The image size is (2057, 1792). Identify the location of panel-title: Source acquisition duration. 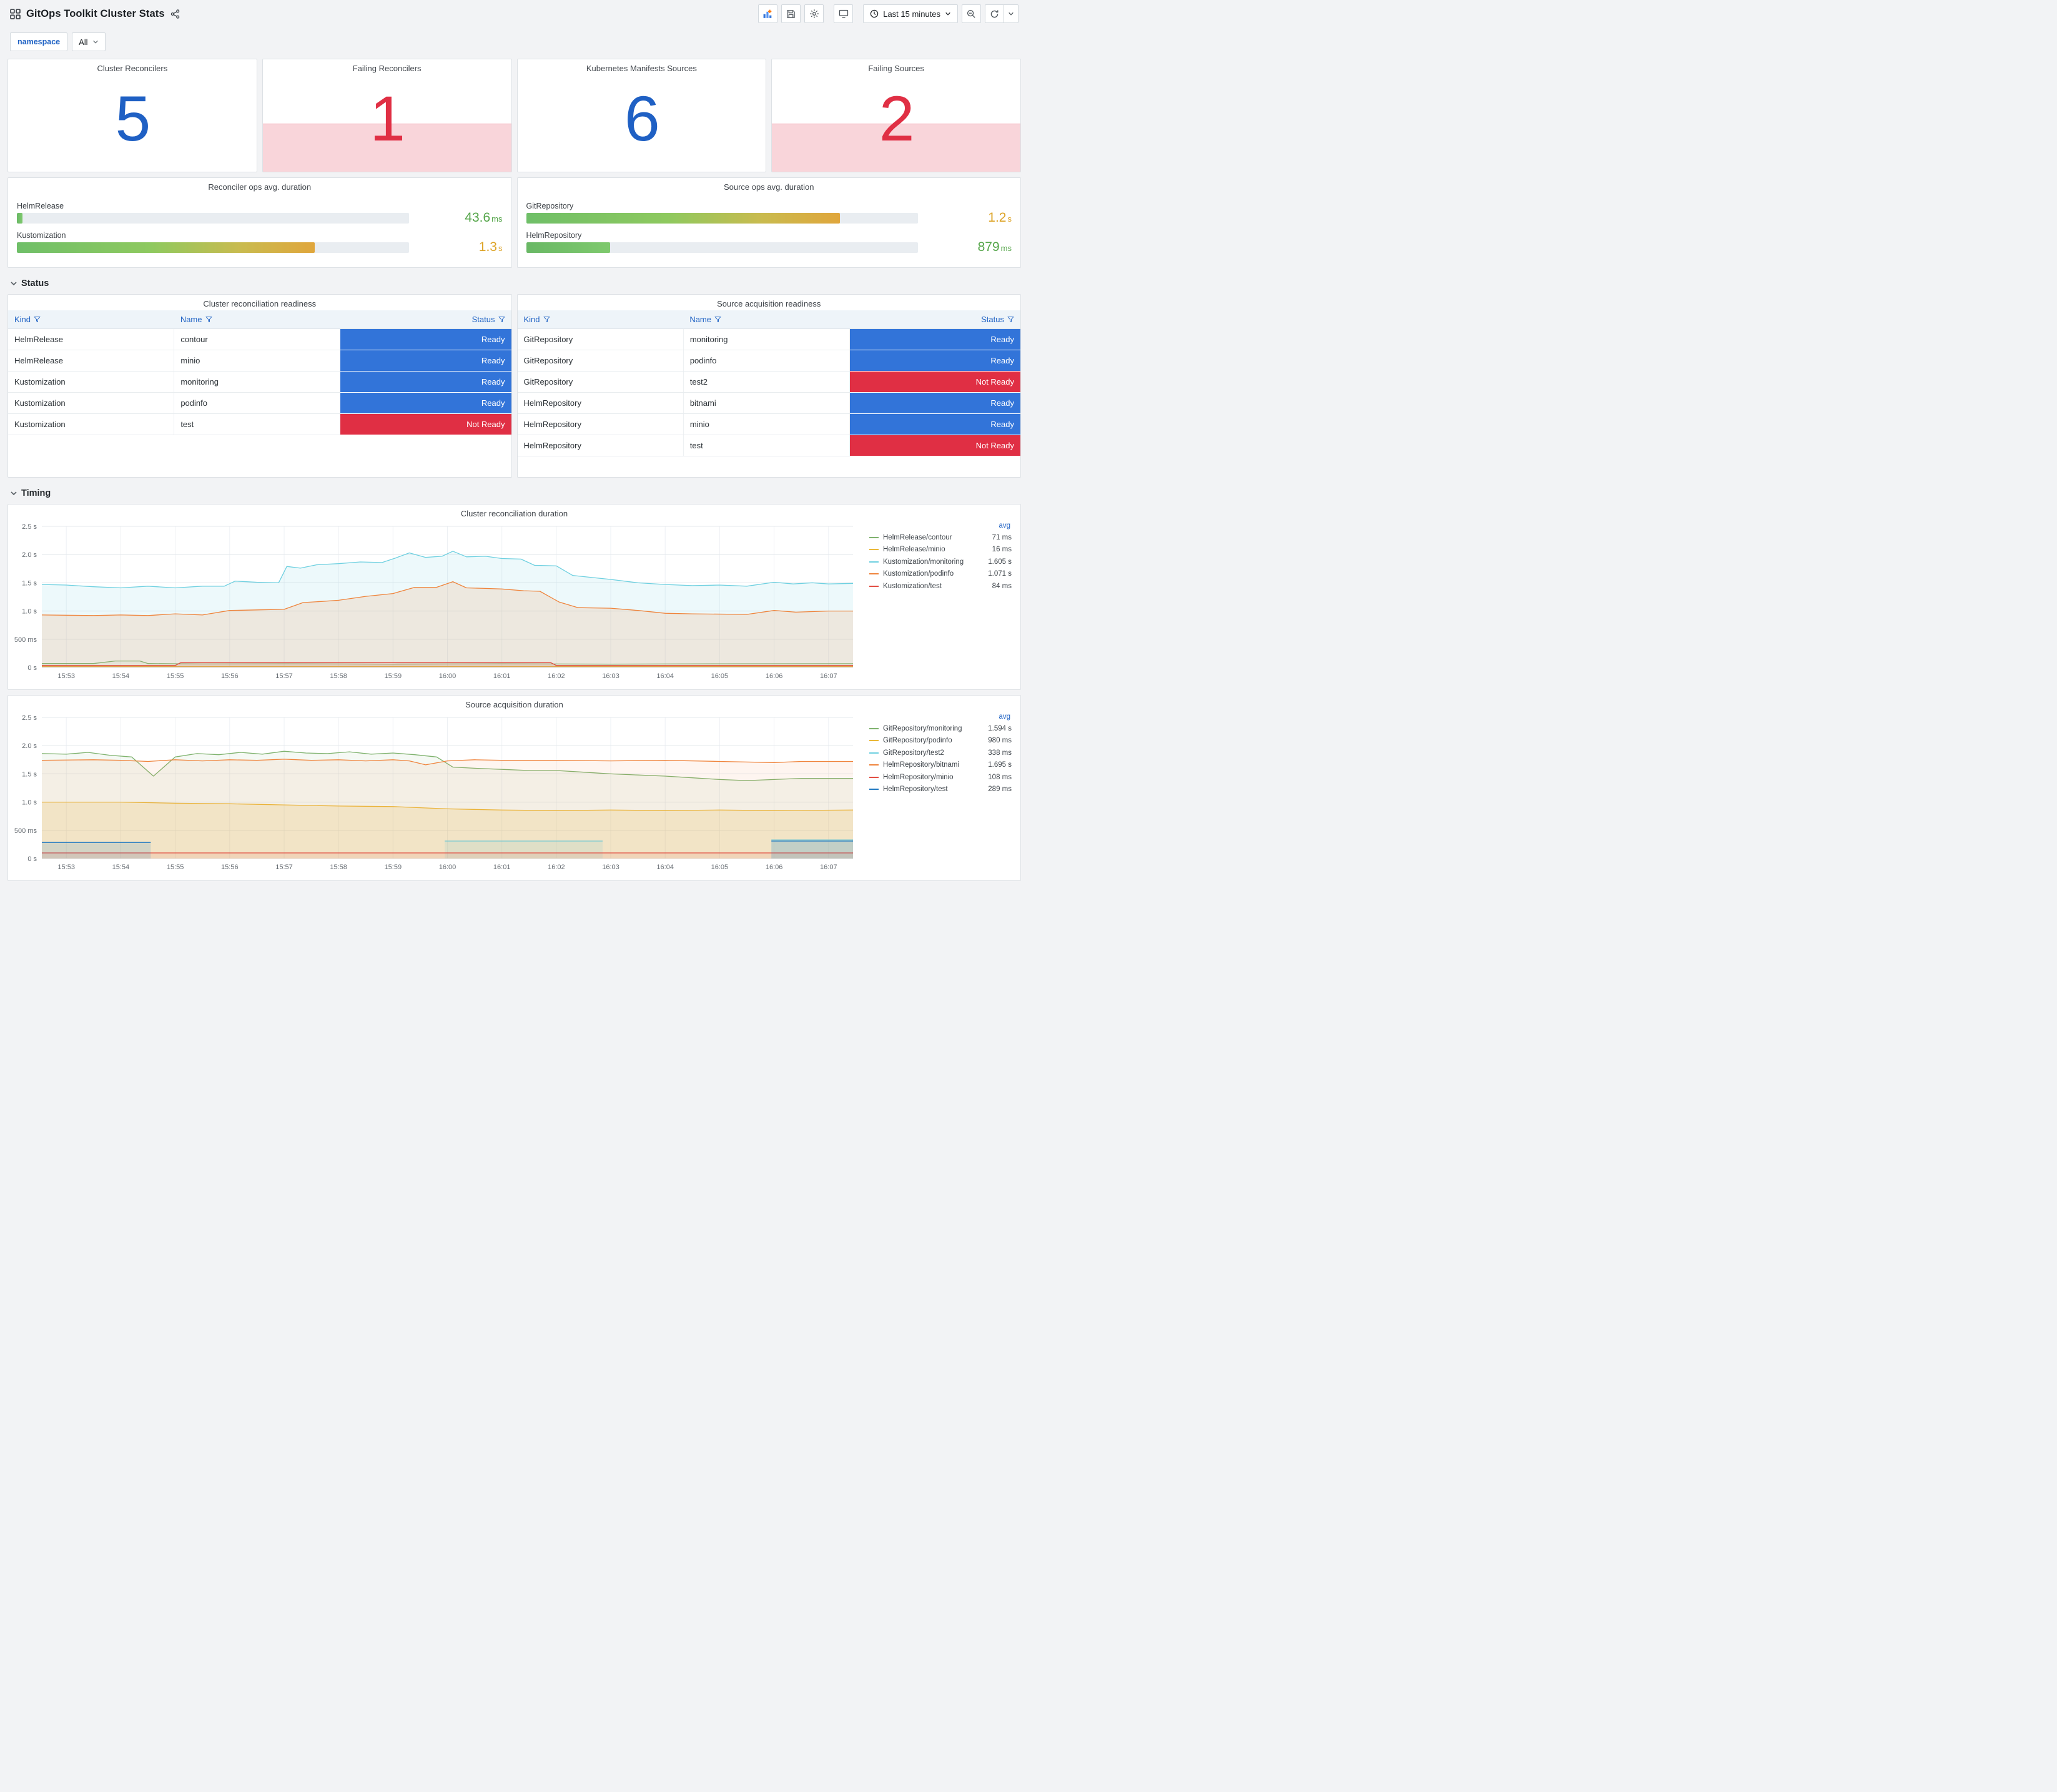
(514, 703).